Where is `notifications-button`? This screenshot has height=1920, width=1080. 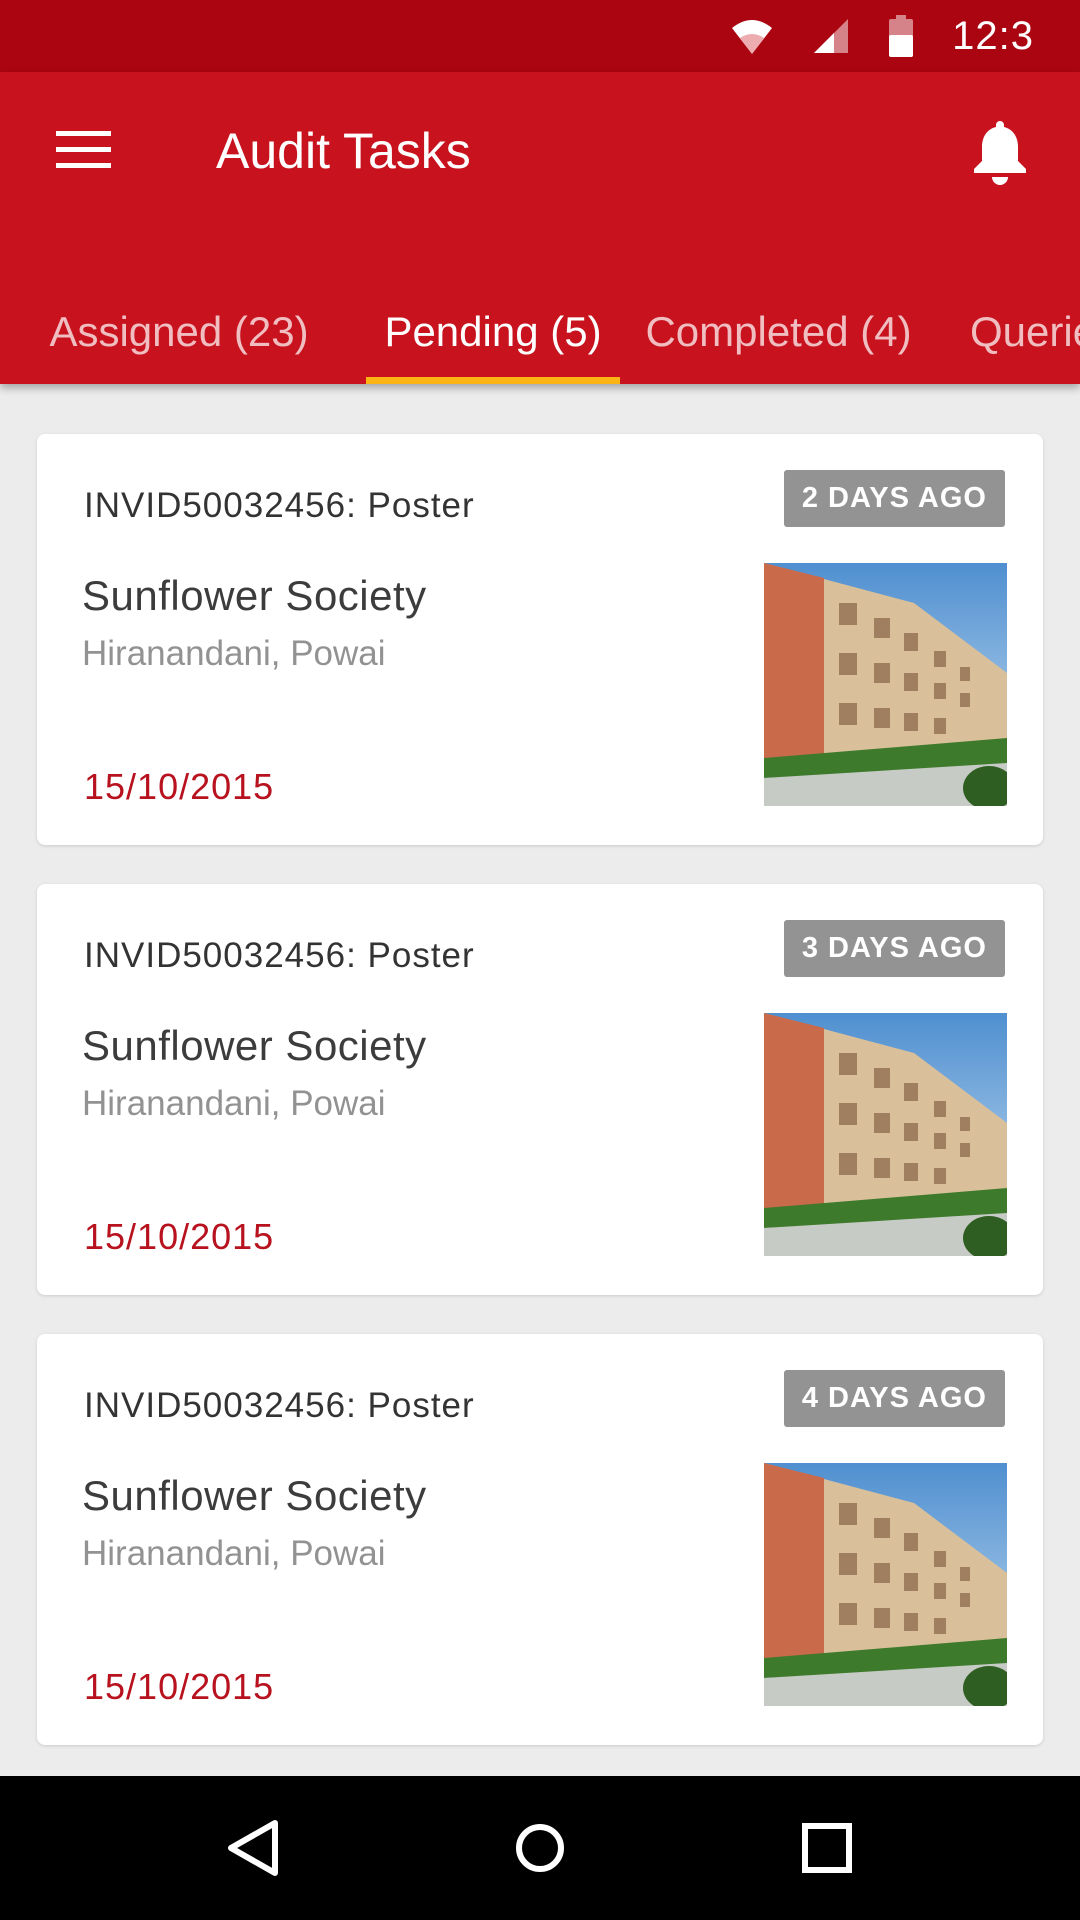 notifications-button is located at coordinates (1000, 152).